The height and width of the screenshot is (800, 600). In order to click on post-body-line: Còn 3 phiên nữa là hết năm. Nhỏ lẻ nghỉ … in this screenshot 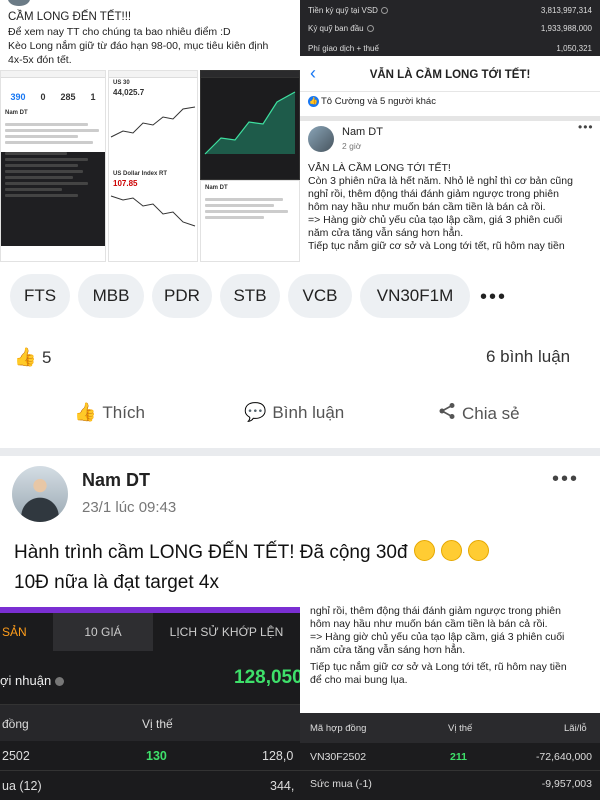, I will do `click(440, 181)`.